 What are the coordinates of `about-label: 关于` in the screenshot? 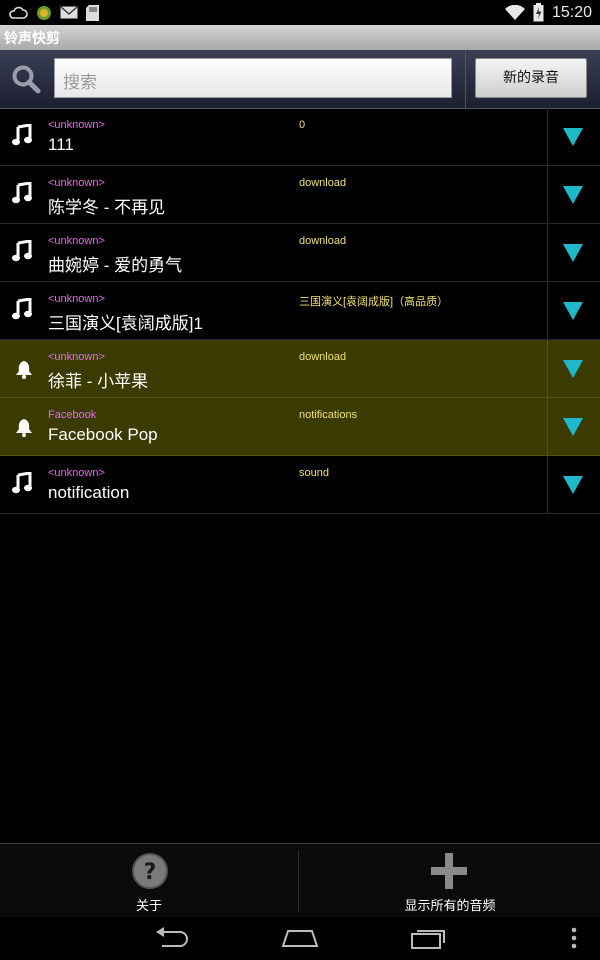 It's located at (148, 906).